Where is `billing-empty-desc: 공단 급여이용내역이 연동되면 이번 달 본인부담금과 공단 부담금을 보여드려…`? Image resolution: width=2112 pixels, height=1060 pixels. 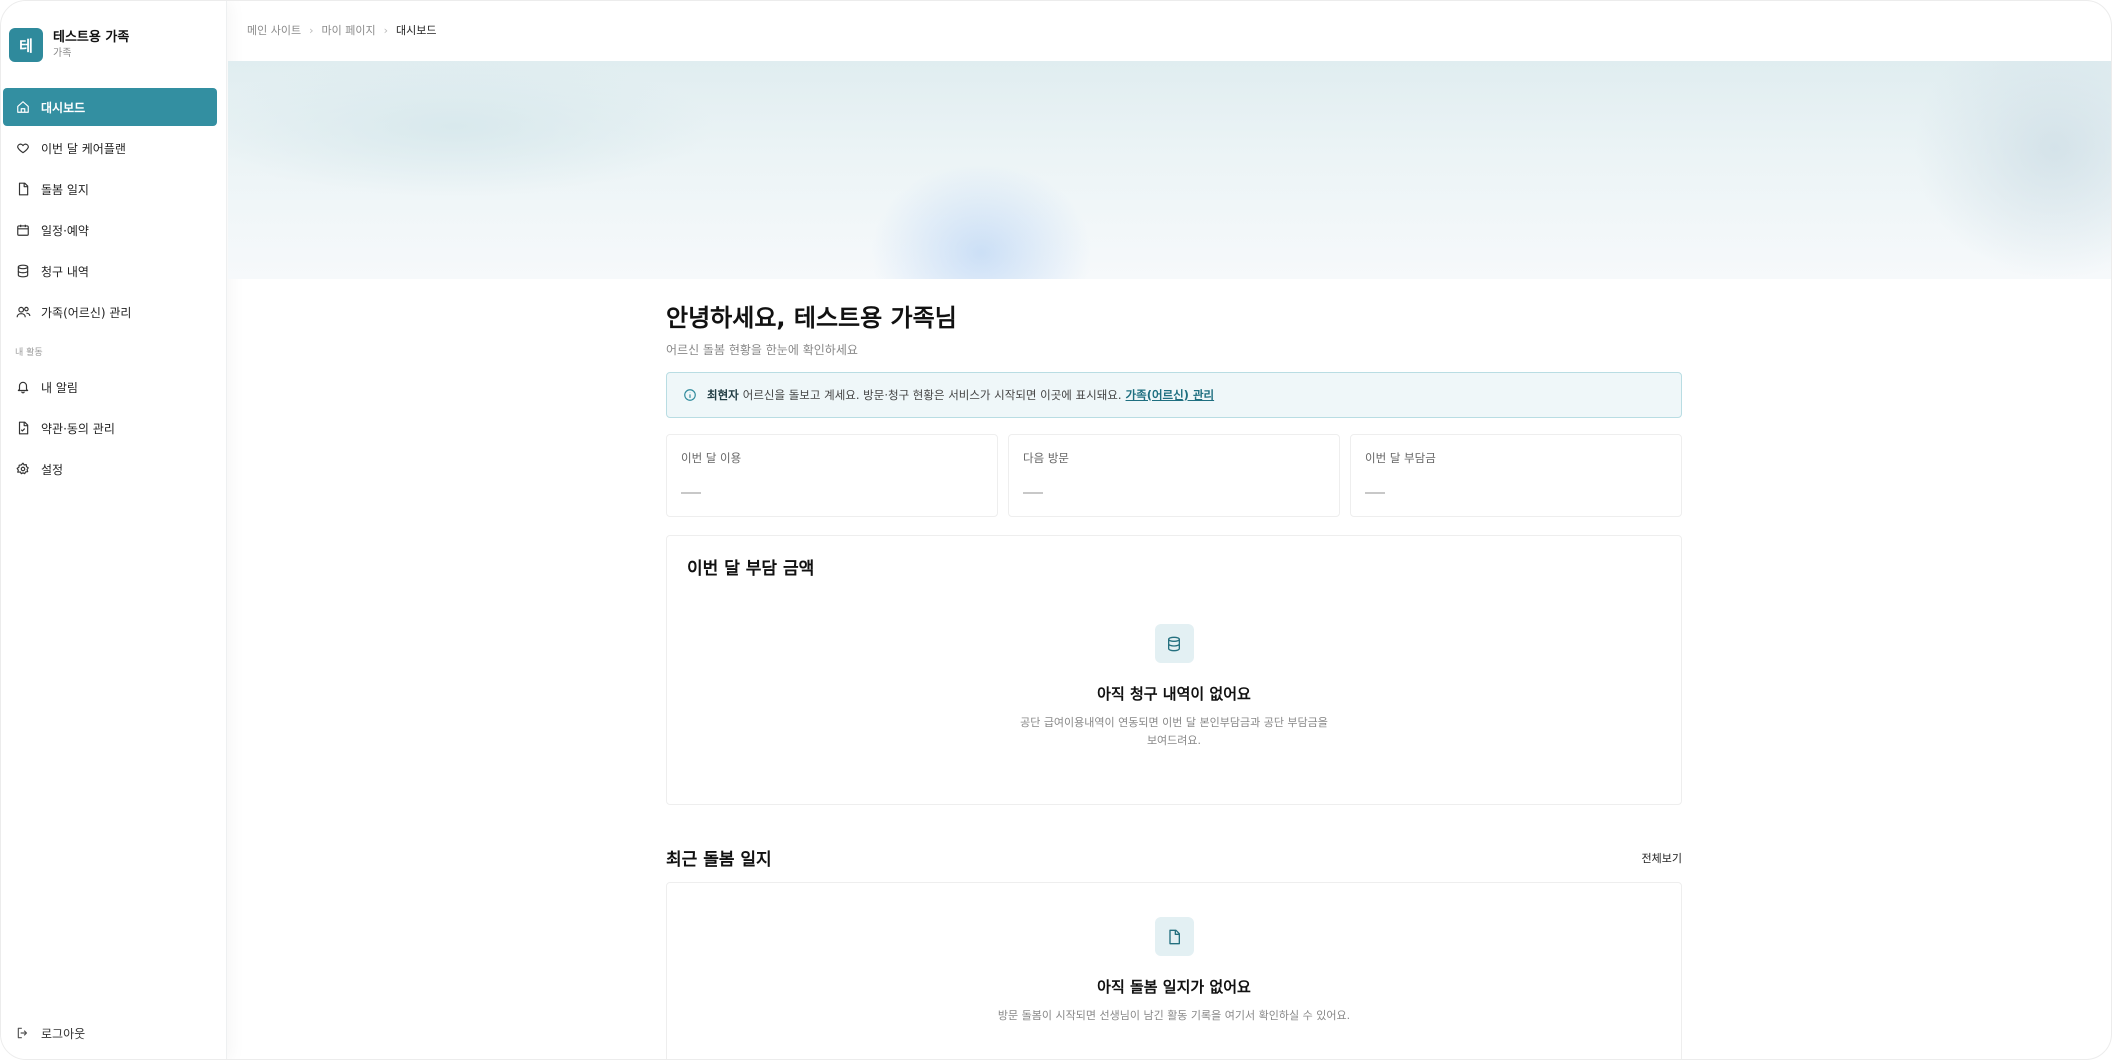
billing-empty-desc: 공단 급여이용내역이 연동되면 이번 달 본인부담금과 공단 부담금을 보여드려… is located at coordinates (1174, 731).